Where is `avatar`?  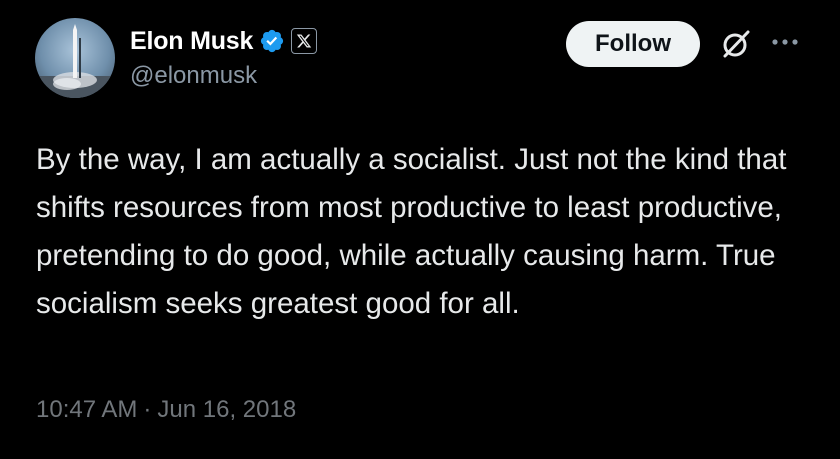
avatar is located at coordinates (75, 58).